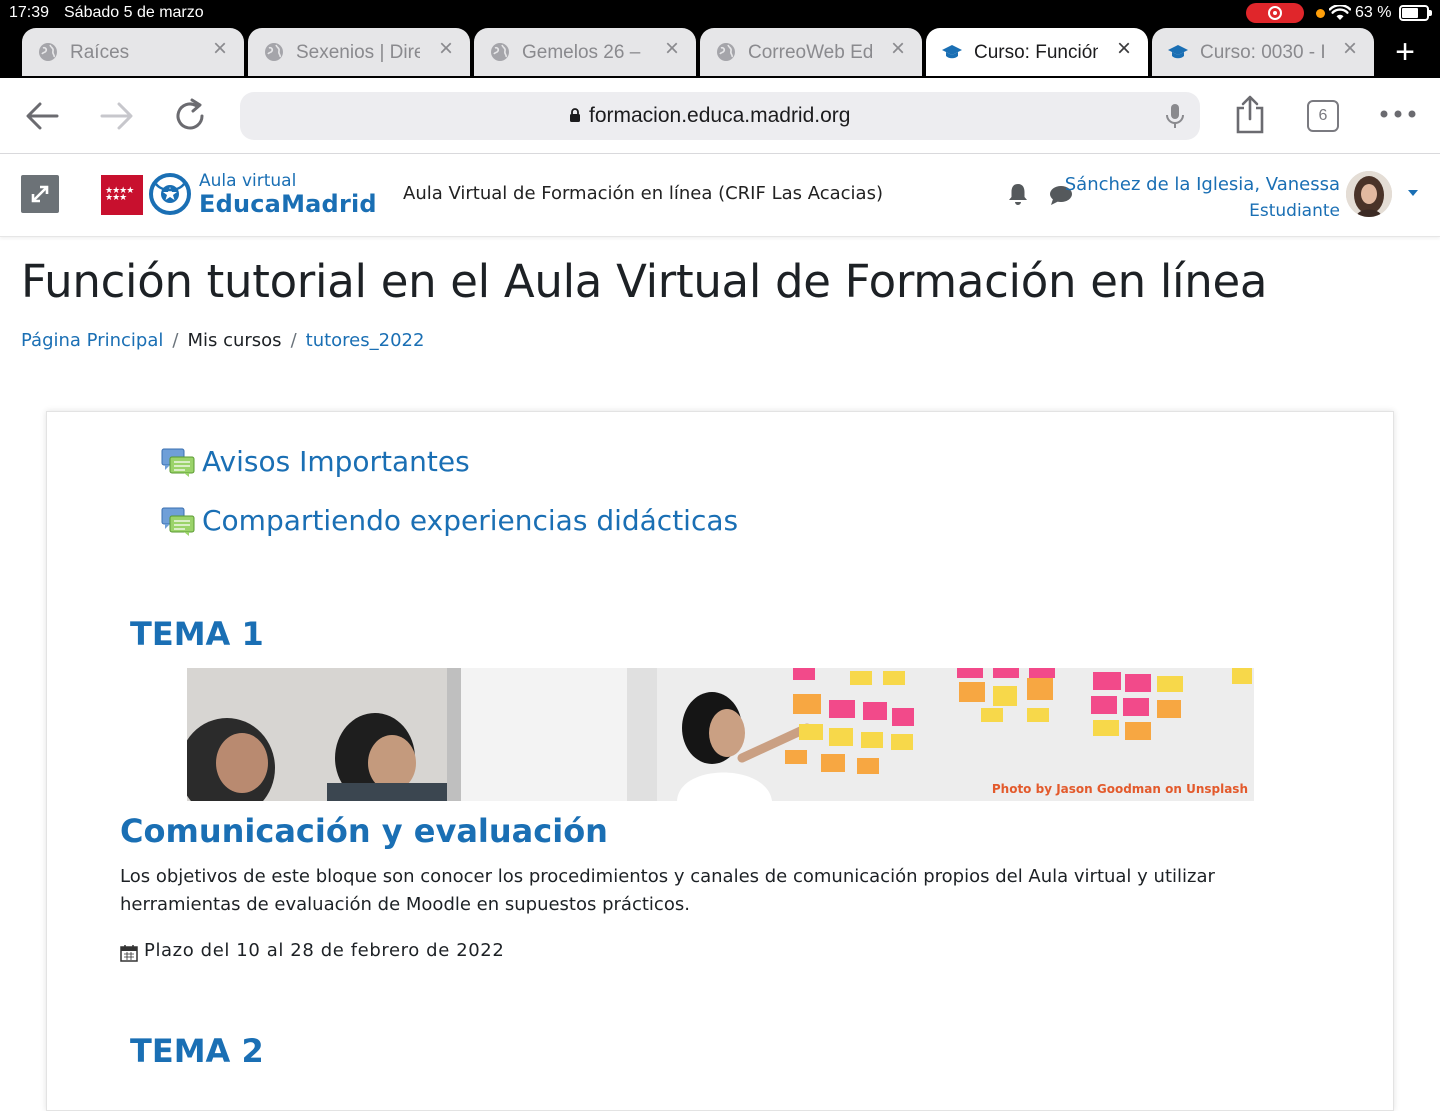 Image resolution: width=1440 pixels, height=1111 pixels. Describe the element at coordinates (324, 950) in the screenshot. I see `deadline-text: Plazo del 10 al 28 de febrero de 2022` at that location.